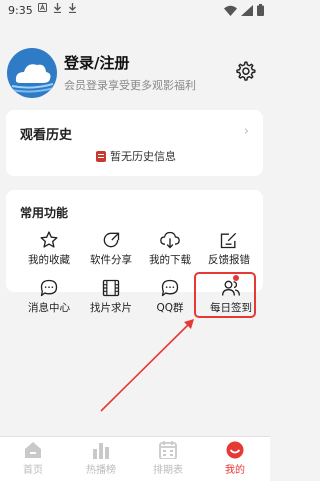 This screenshot has width=320, height=481. I want to click on tab-schedule: 排期表, so click(168, 458).